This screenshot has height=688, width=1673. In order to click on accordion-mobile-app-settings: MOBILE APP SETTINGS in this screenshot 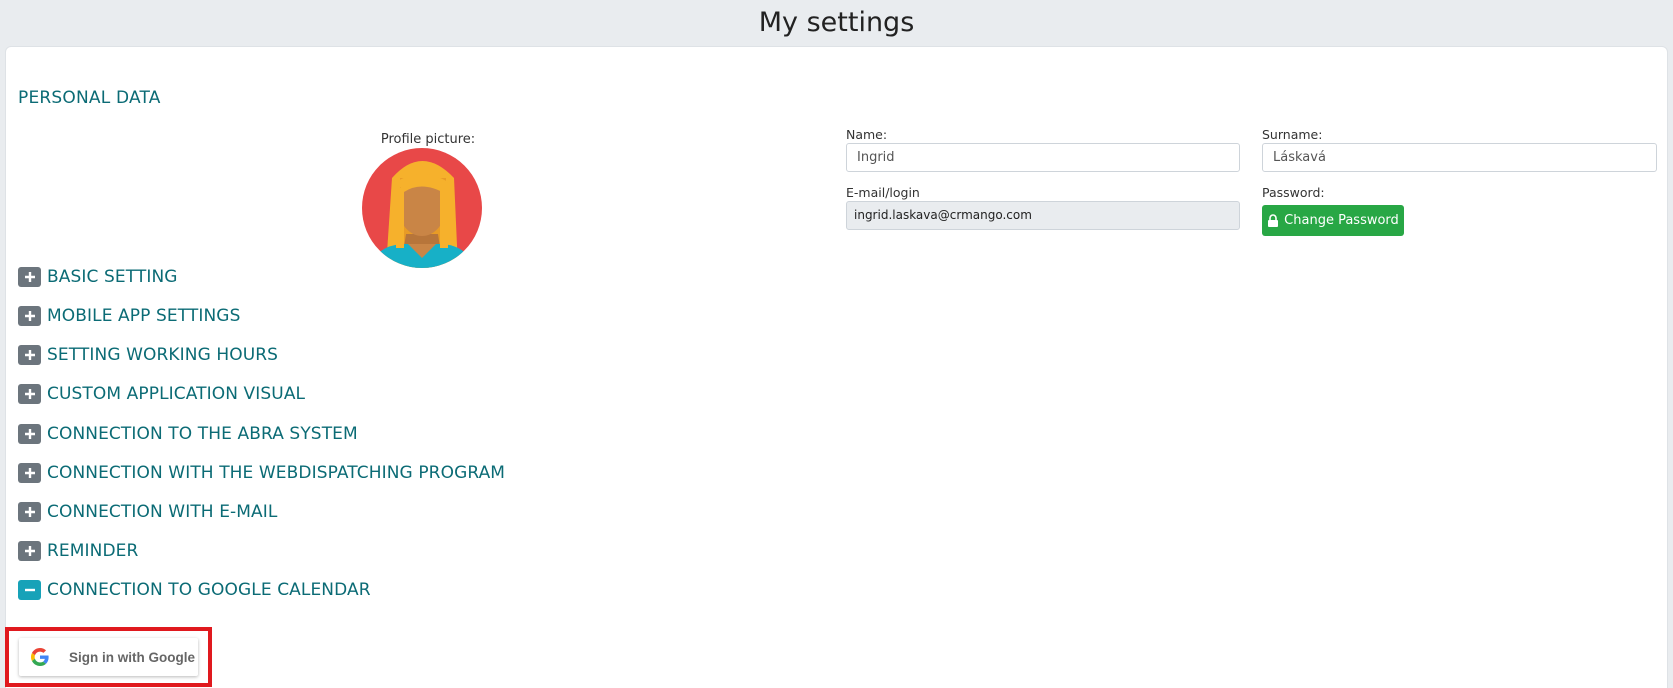, I will do `click(129, 316)`.